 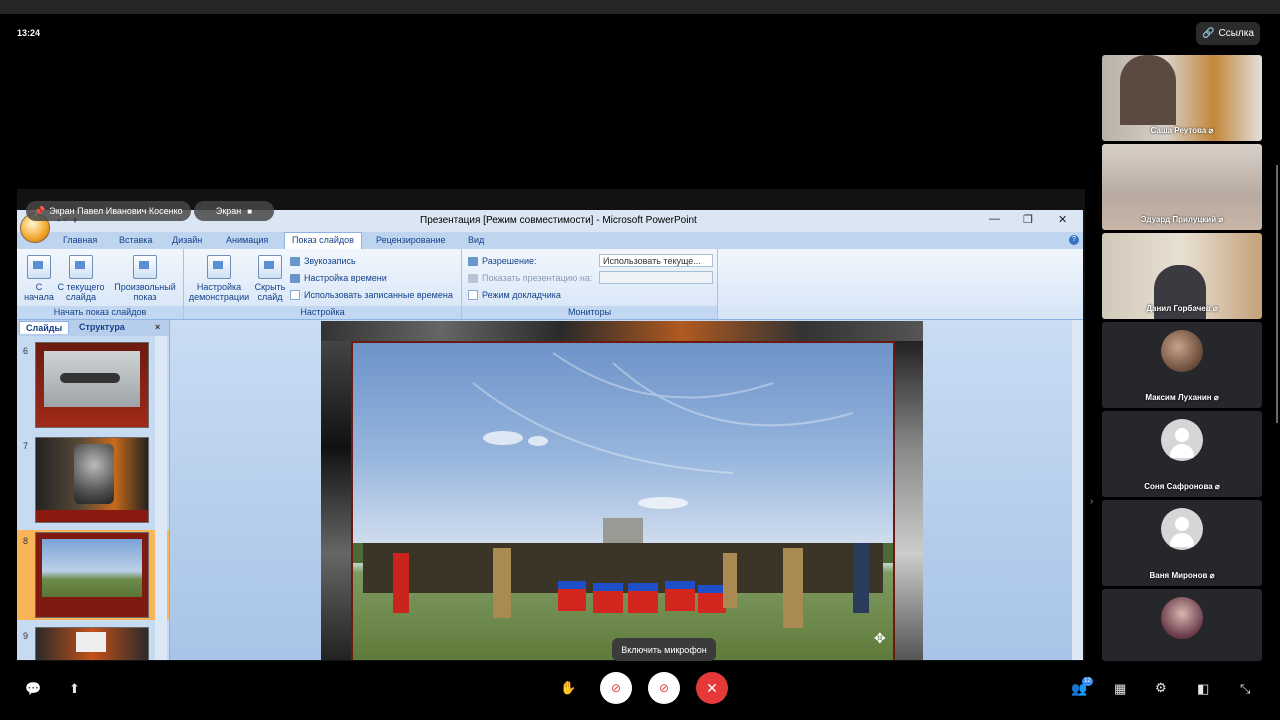 I want to click on timer-icon, so click(x=295, y=278).